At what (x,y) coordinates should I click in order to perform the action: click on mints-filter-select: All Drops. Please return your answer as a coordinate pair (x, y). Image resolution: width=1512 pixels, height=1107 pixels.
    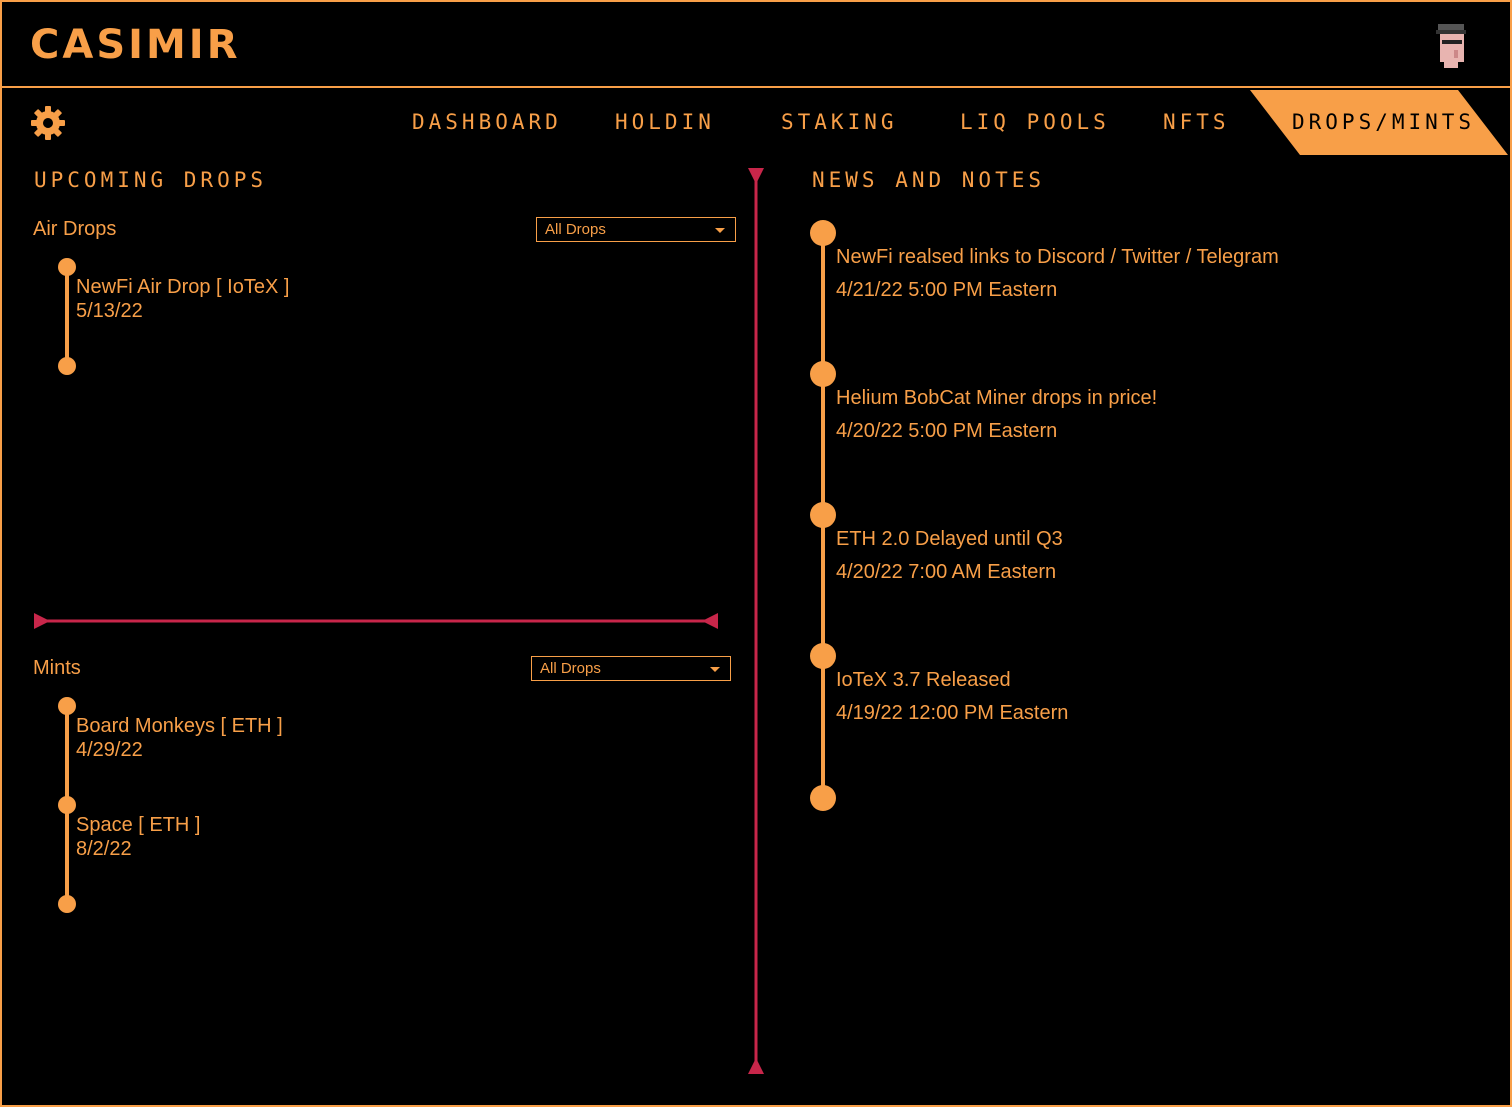
    Looking at the image, I should click on (631, 668).